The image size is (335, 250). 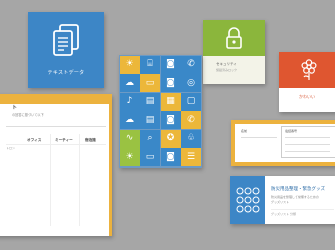 What do you see at coordinates (64, 140) in the screenshot?
I see `table-header-meeting: ミーティー` at bounding box center [64, 140].